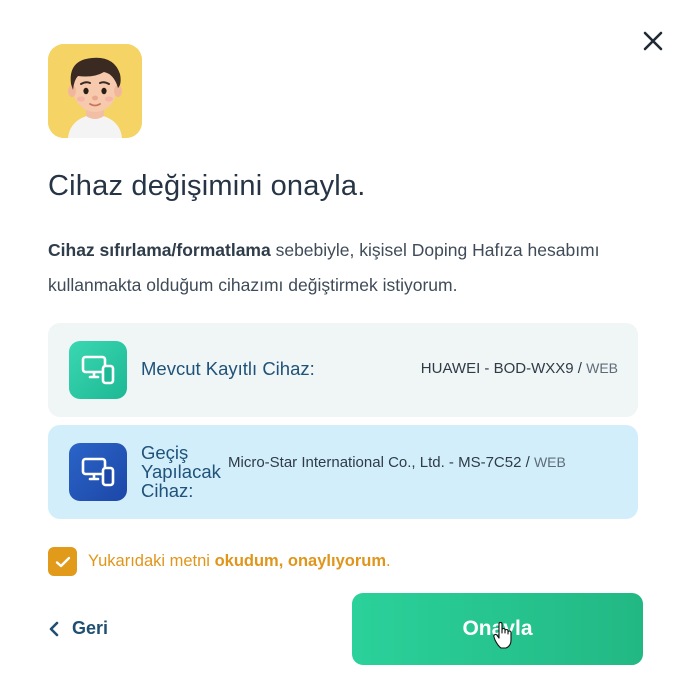 This screenshot has height=692, width=682. I want to click on description-bold: Cihaz sıfırlama/formatlama, so click(159, 250).